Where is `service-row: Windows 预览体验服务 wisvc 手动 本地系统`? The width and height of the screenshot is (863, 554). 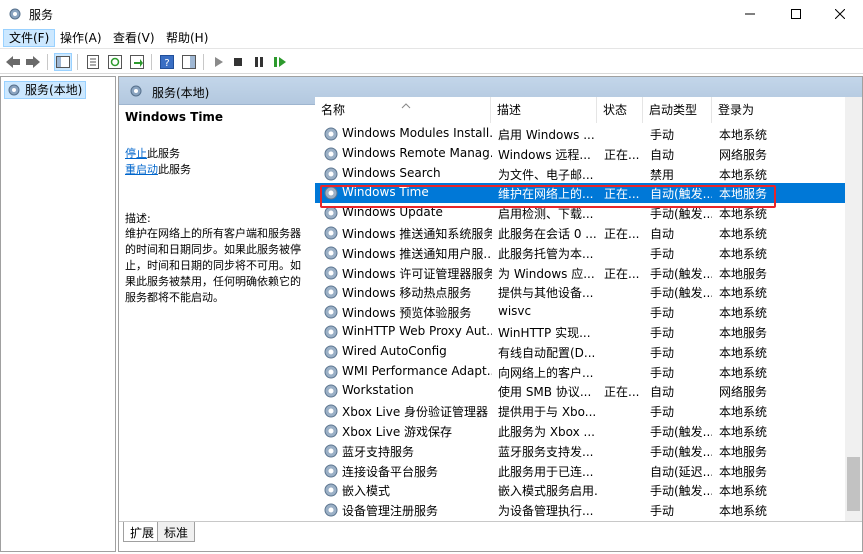 service-row: Windows 预览体验服务 wisvc 手动 本地系统 is located at coordinates (580, 312).